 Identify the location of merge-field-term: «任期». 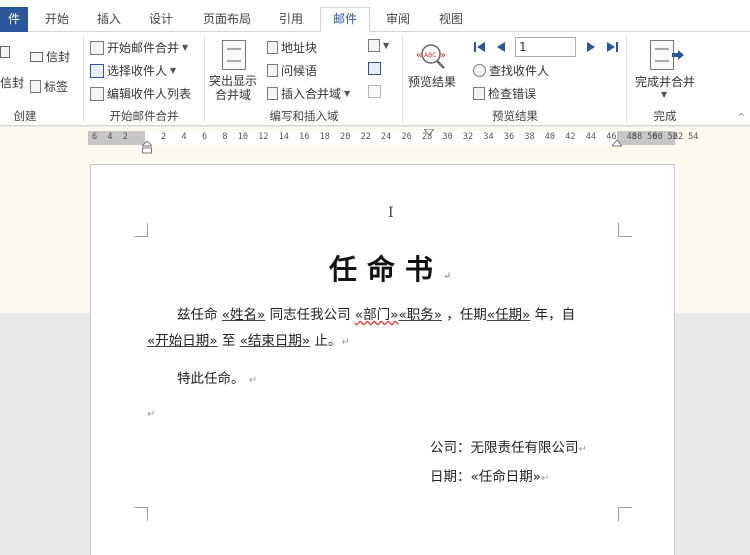
(509, 315).